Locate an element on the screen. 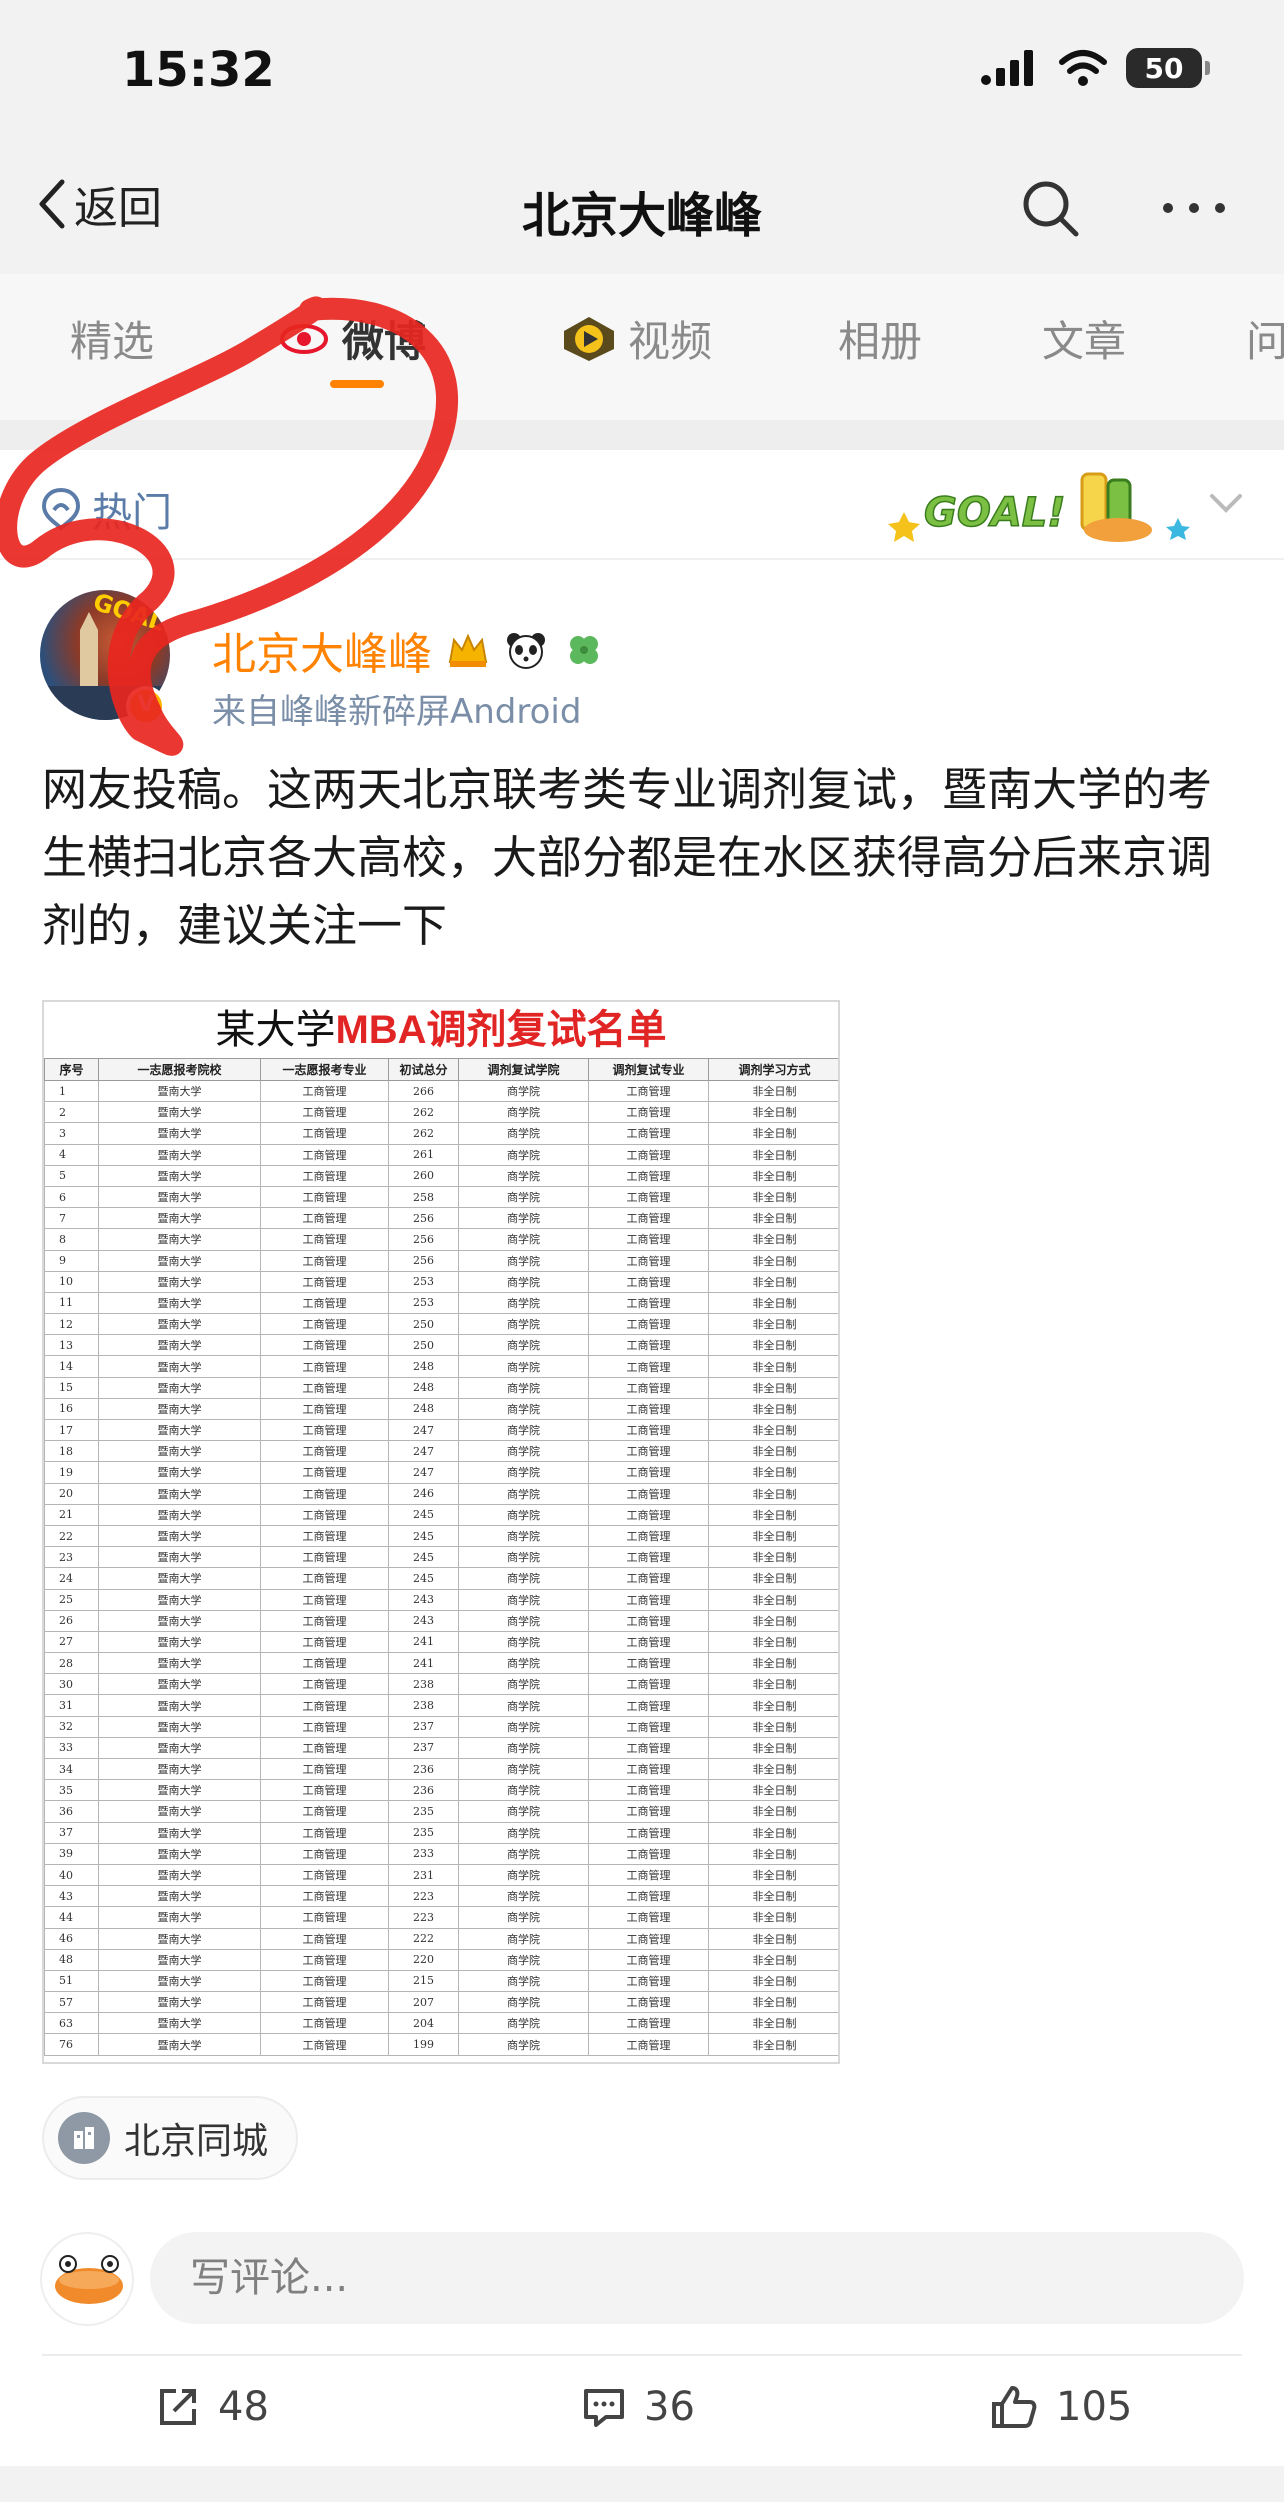 This screenshot has height=2502, width=1284. like-button: 105 is located at coordinates (1061, 2407).